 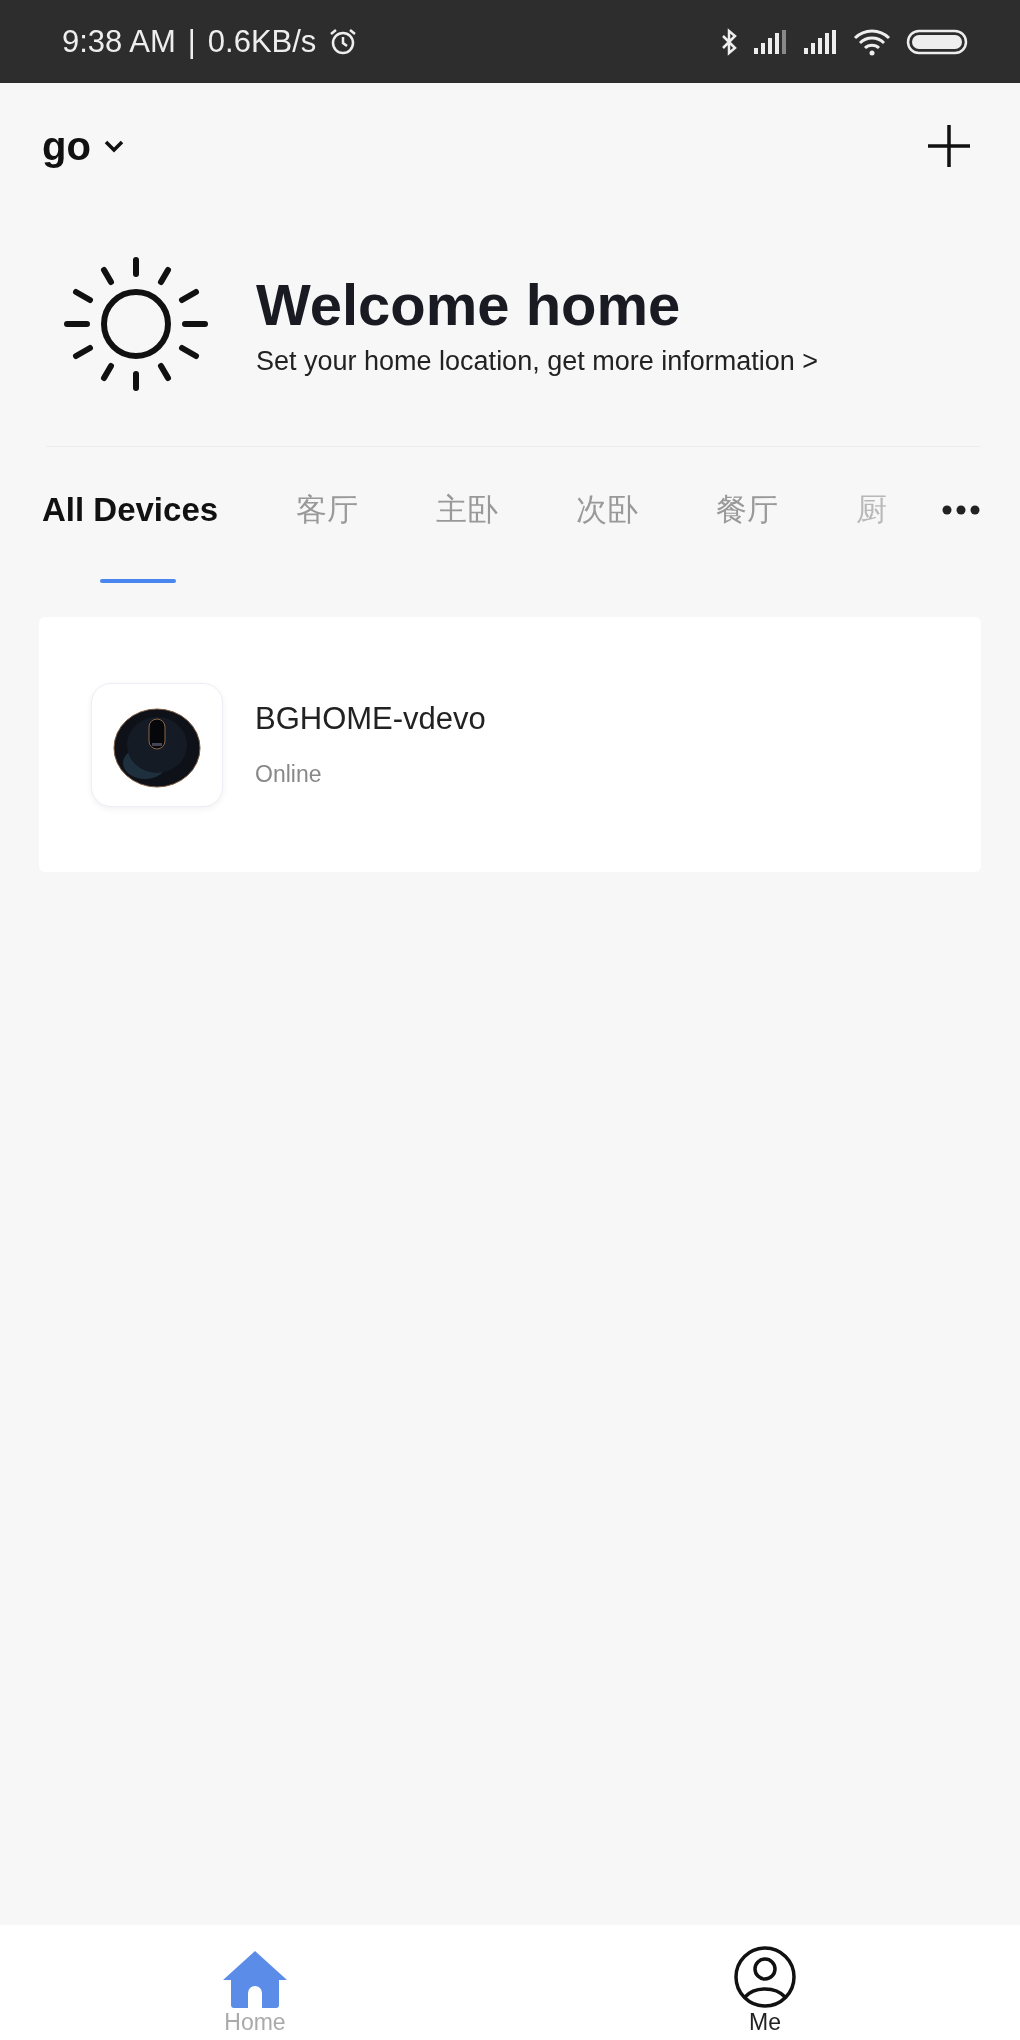 I want to click on plus-icon, so click(x=949, y=146).